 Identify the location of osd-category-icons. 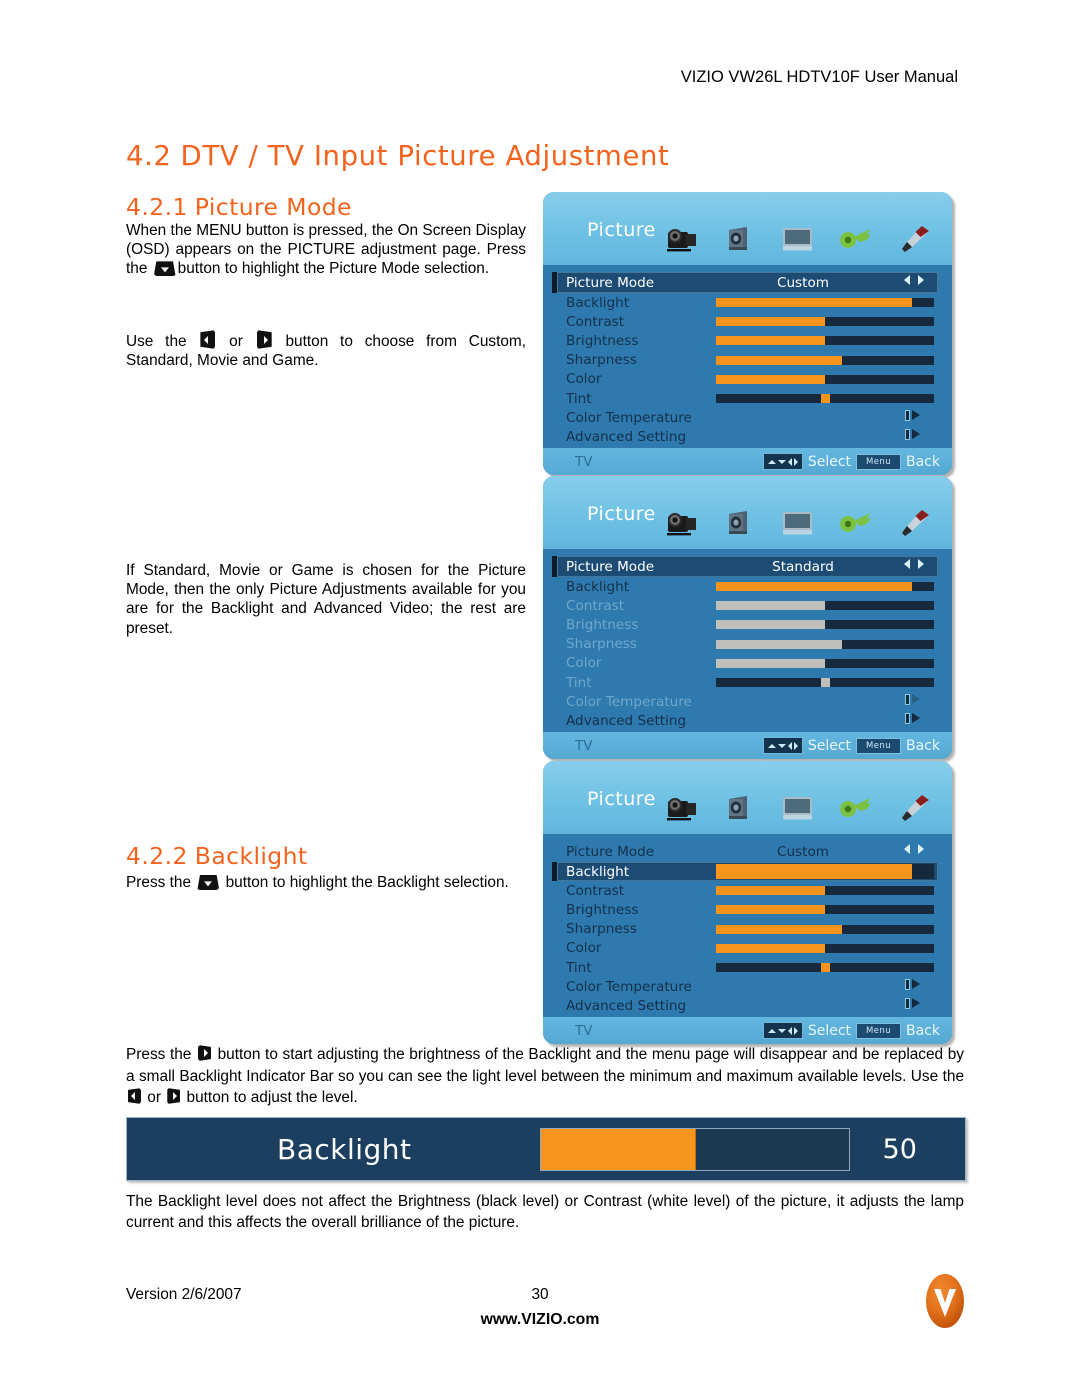
(798, 230).